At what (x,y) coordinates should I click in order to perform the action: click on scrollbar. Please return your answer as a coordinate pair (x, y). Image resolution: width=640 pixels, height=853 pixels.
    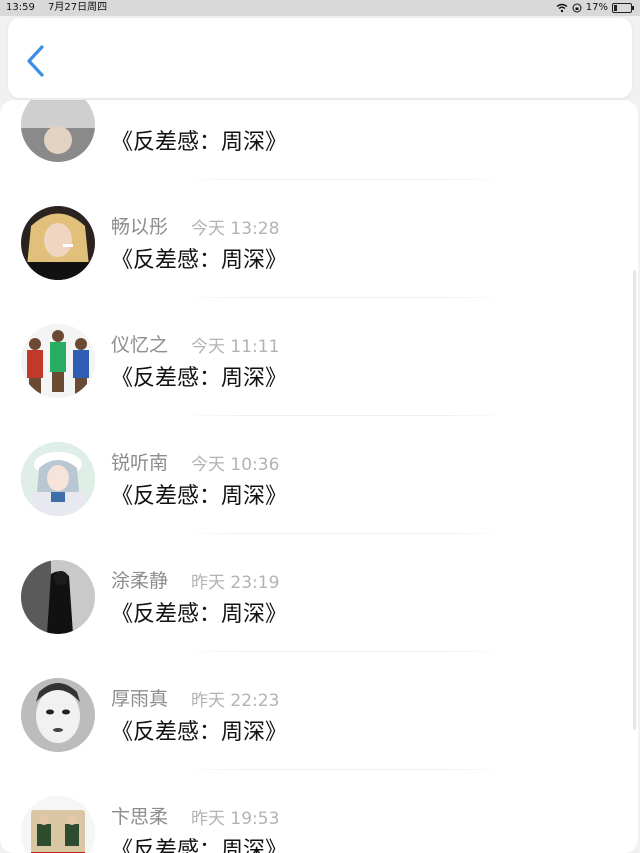
    Looking at the image, I should click on (634, 500).